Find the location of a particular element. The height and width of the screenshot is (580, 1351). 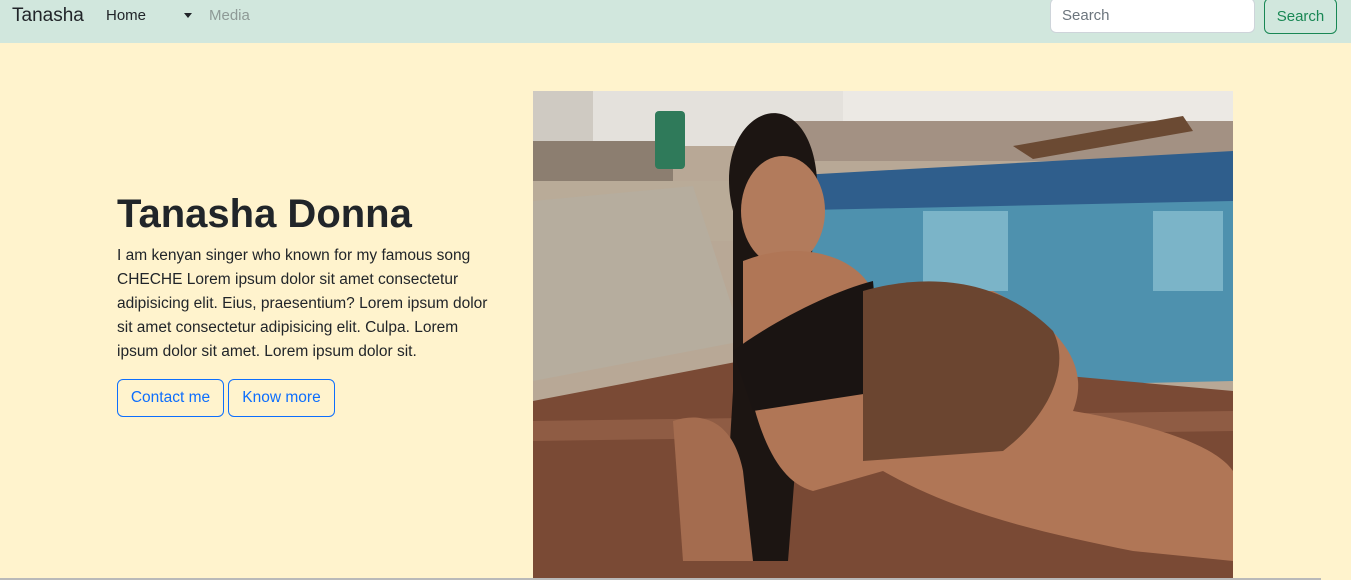

navbar-brand: Tanasha is located at coordinates (48, 16).